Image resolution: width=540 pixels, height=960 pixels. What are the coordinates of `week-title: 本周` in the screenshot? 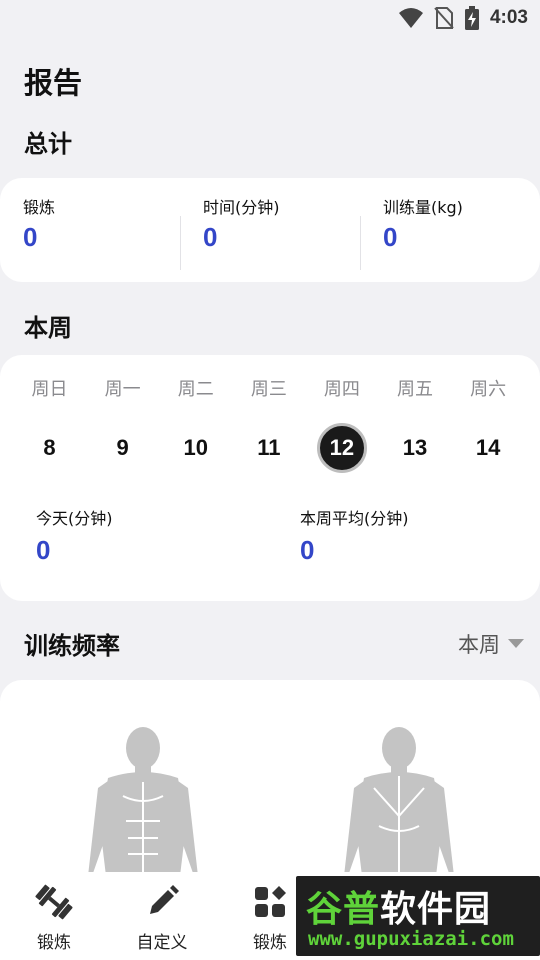 It's located at (48, 328).